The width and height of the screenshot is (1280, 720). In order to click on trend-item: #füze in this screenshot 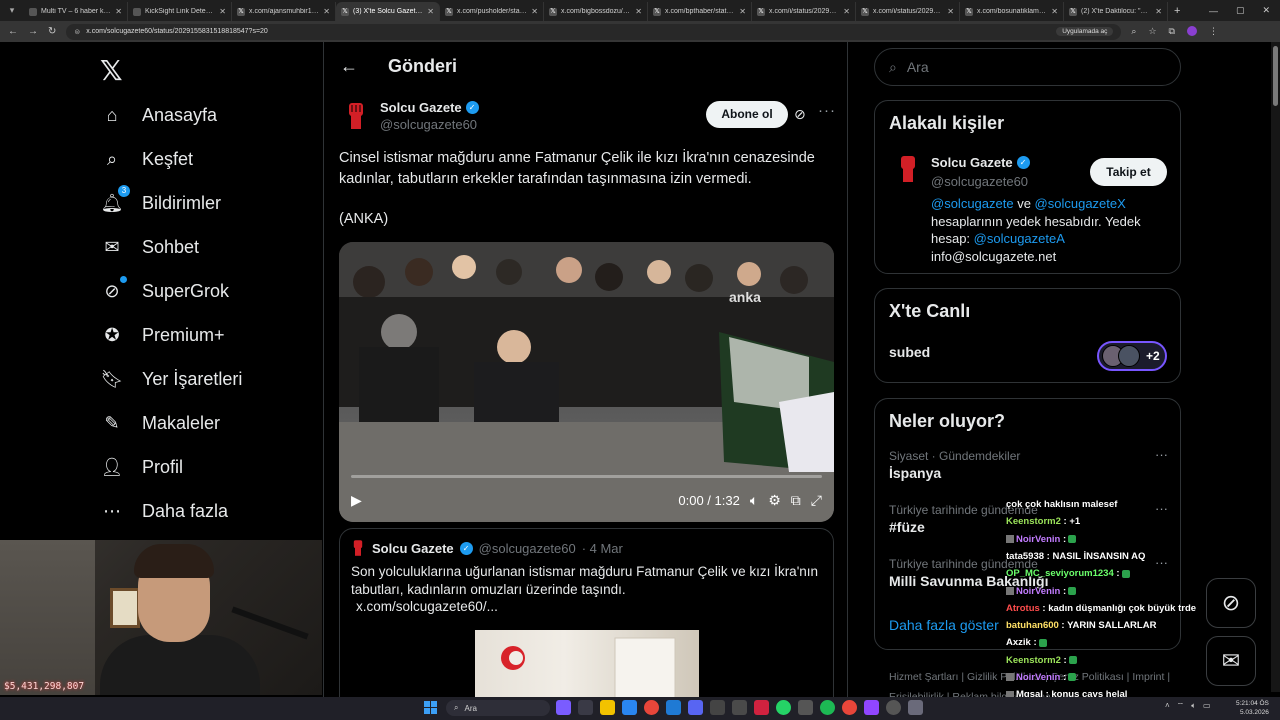, I will do `click(907, 527)`.